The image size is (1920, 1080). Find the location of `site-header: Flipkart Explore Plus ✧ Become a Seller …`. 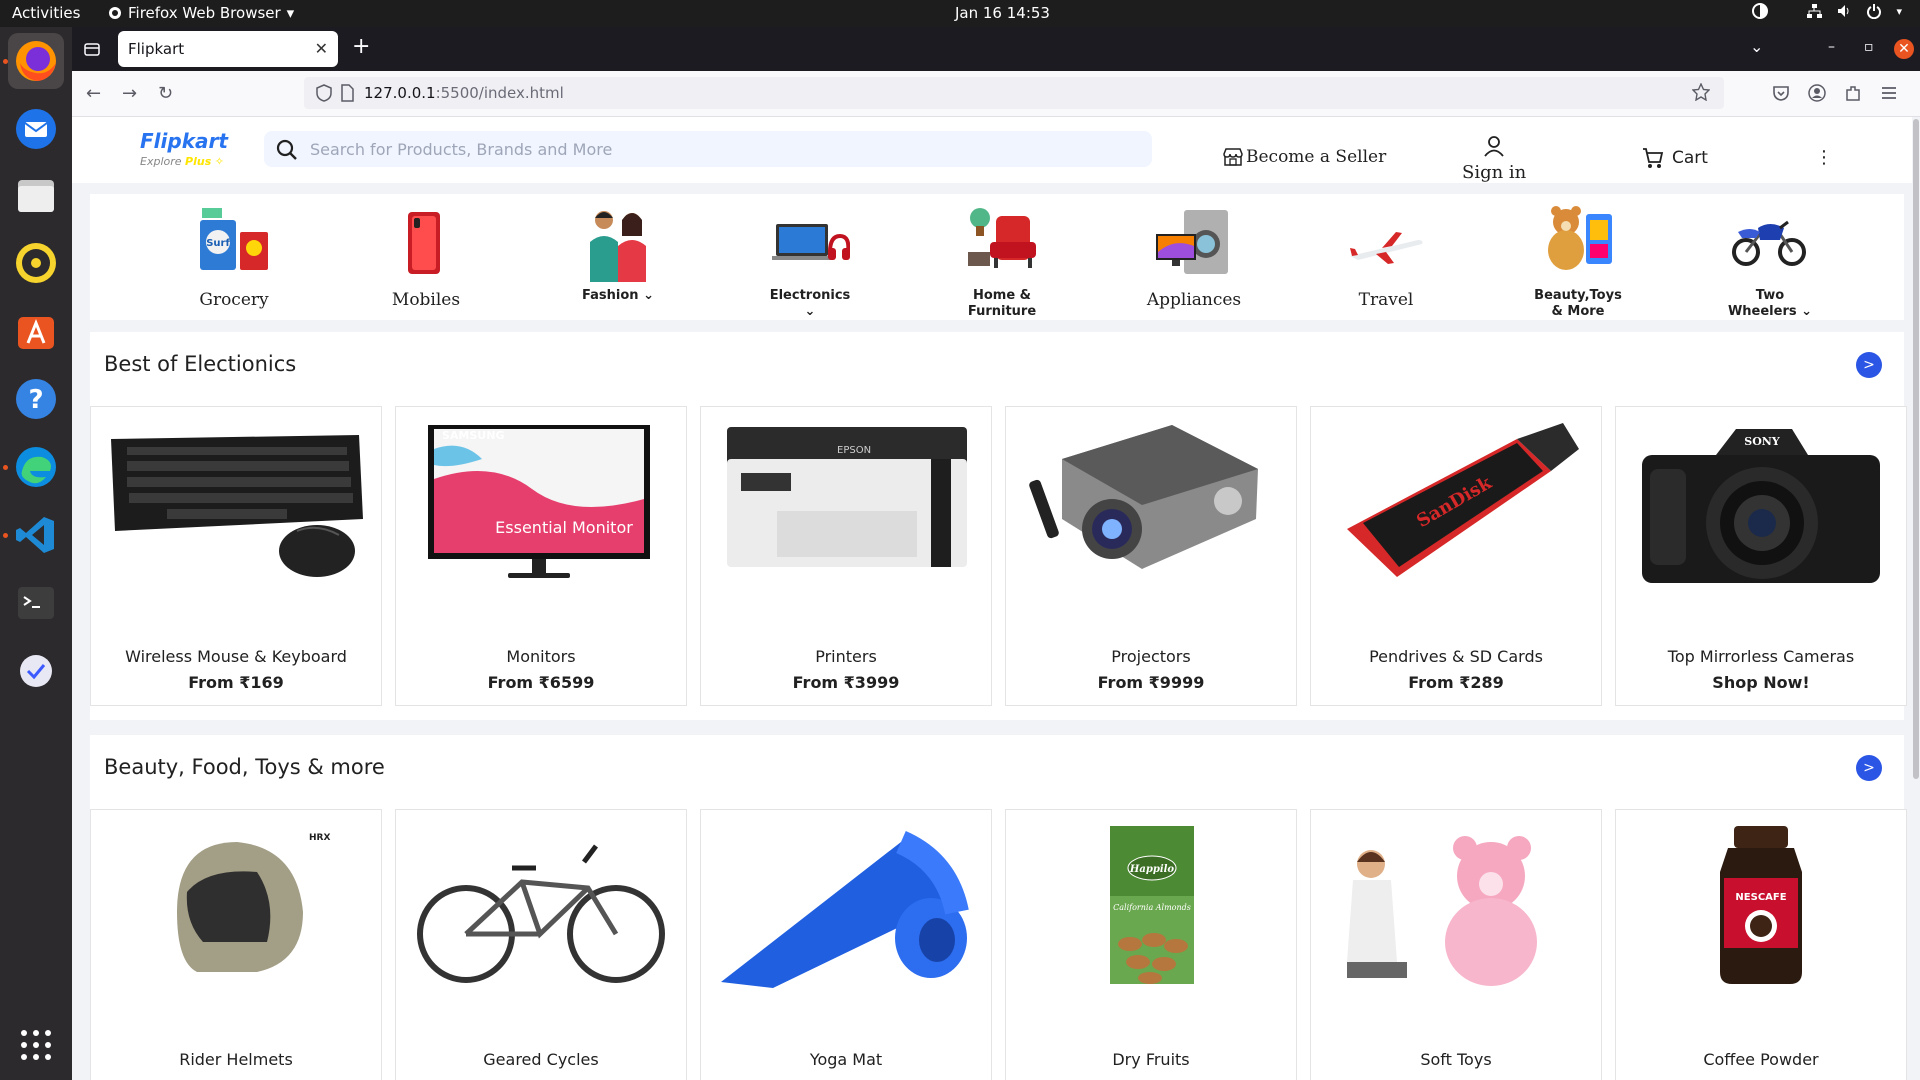

site-header: Flipkart Explore Plus ✧ Become a Seller … is located at coordinates (992, 150).